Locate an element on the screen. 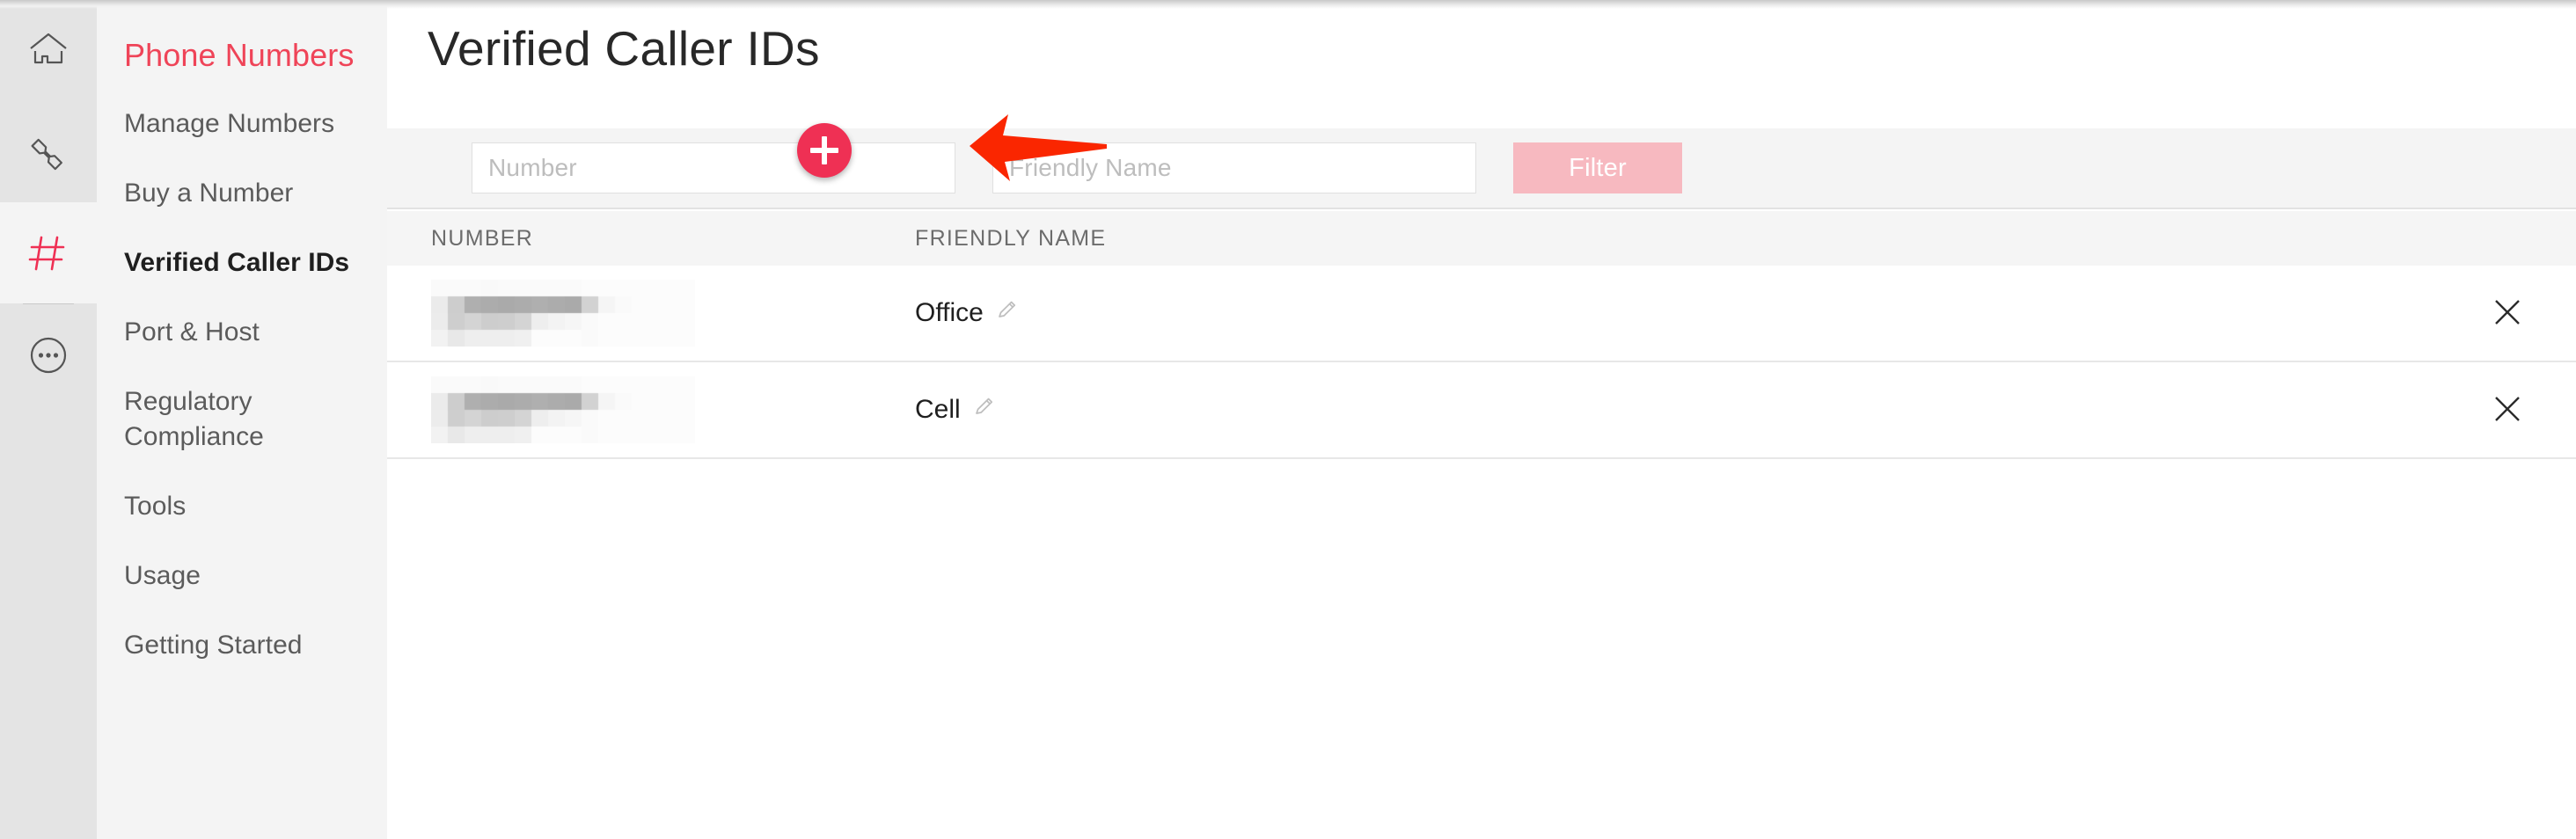 The height and width of the screenshot is (839, 2576). filter-button: Filter is located at coordinates (1597, 167).